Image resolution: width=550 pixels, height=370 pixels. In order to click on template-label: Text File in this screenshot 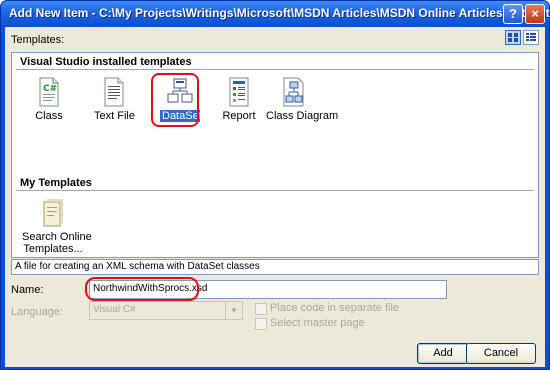, I will do `click(114, 116)`.